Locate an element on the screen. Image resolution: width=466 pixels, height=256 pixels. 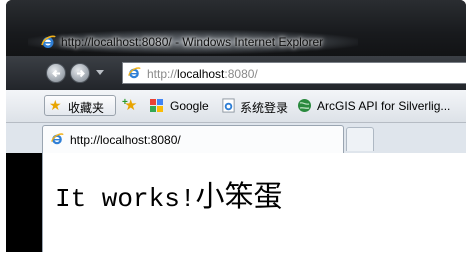
favorites-label: 收藏夹 is located at coordinates (86, 108).